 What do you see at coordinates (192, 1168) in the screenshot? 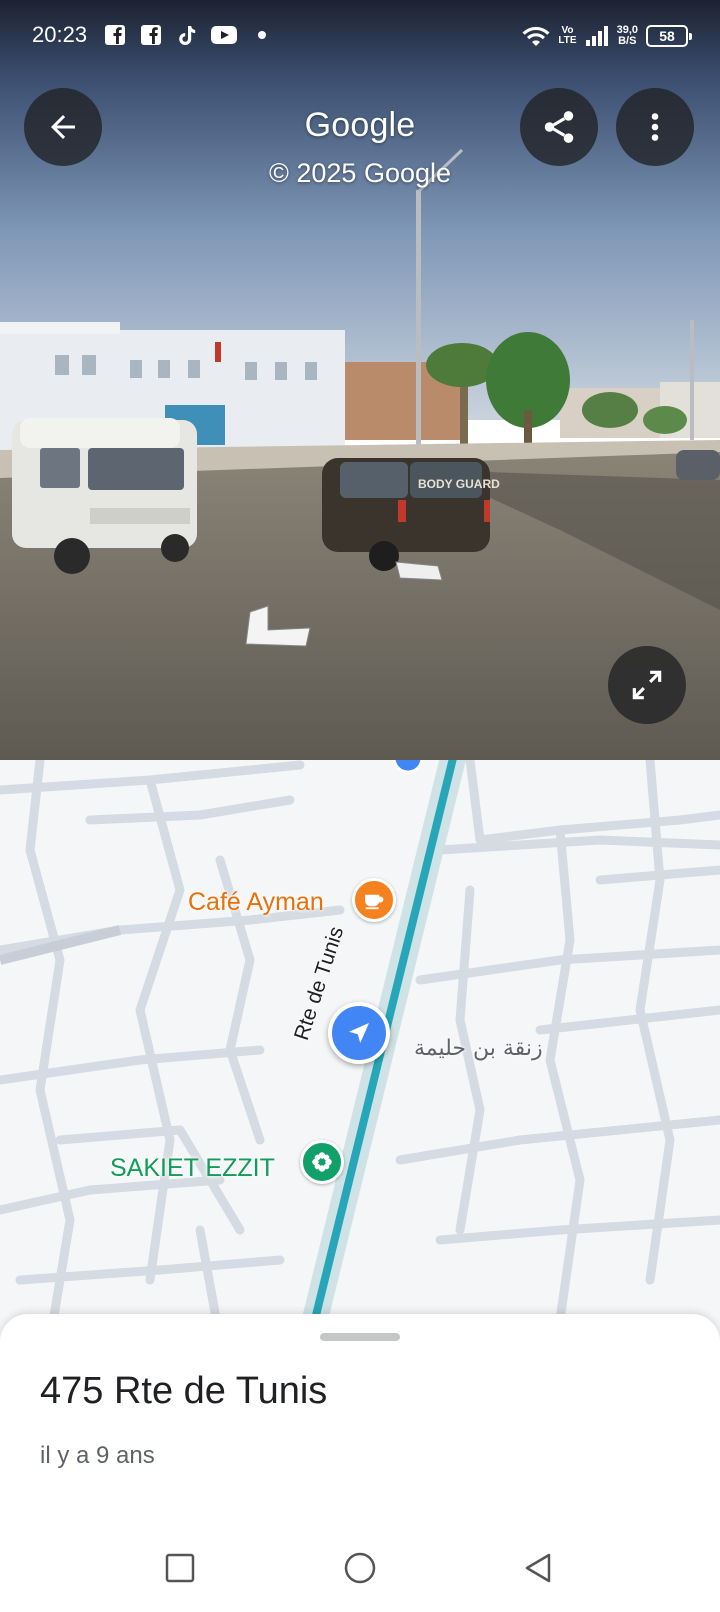
I see `place-label: SAKIET EZZIT` at bounding box center [192, 1168].